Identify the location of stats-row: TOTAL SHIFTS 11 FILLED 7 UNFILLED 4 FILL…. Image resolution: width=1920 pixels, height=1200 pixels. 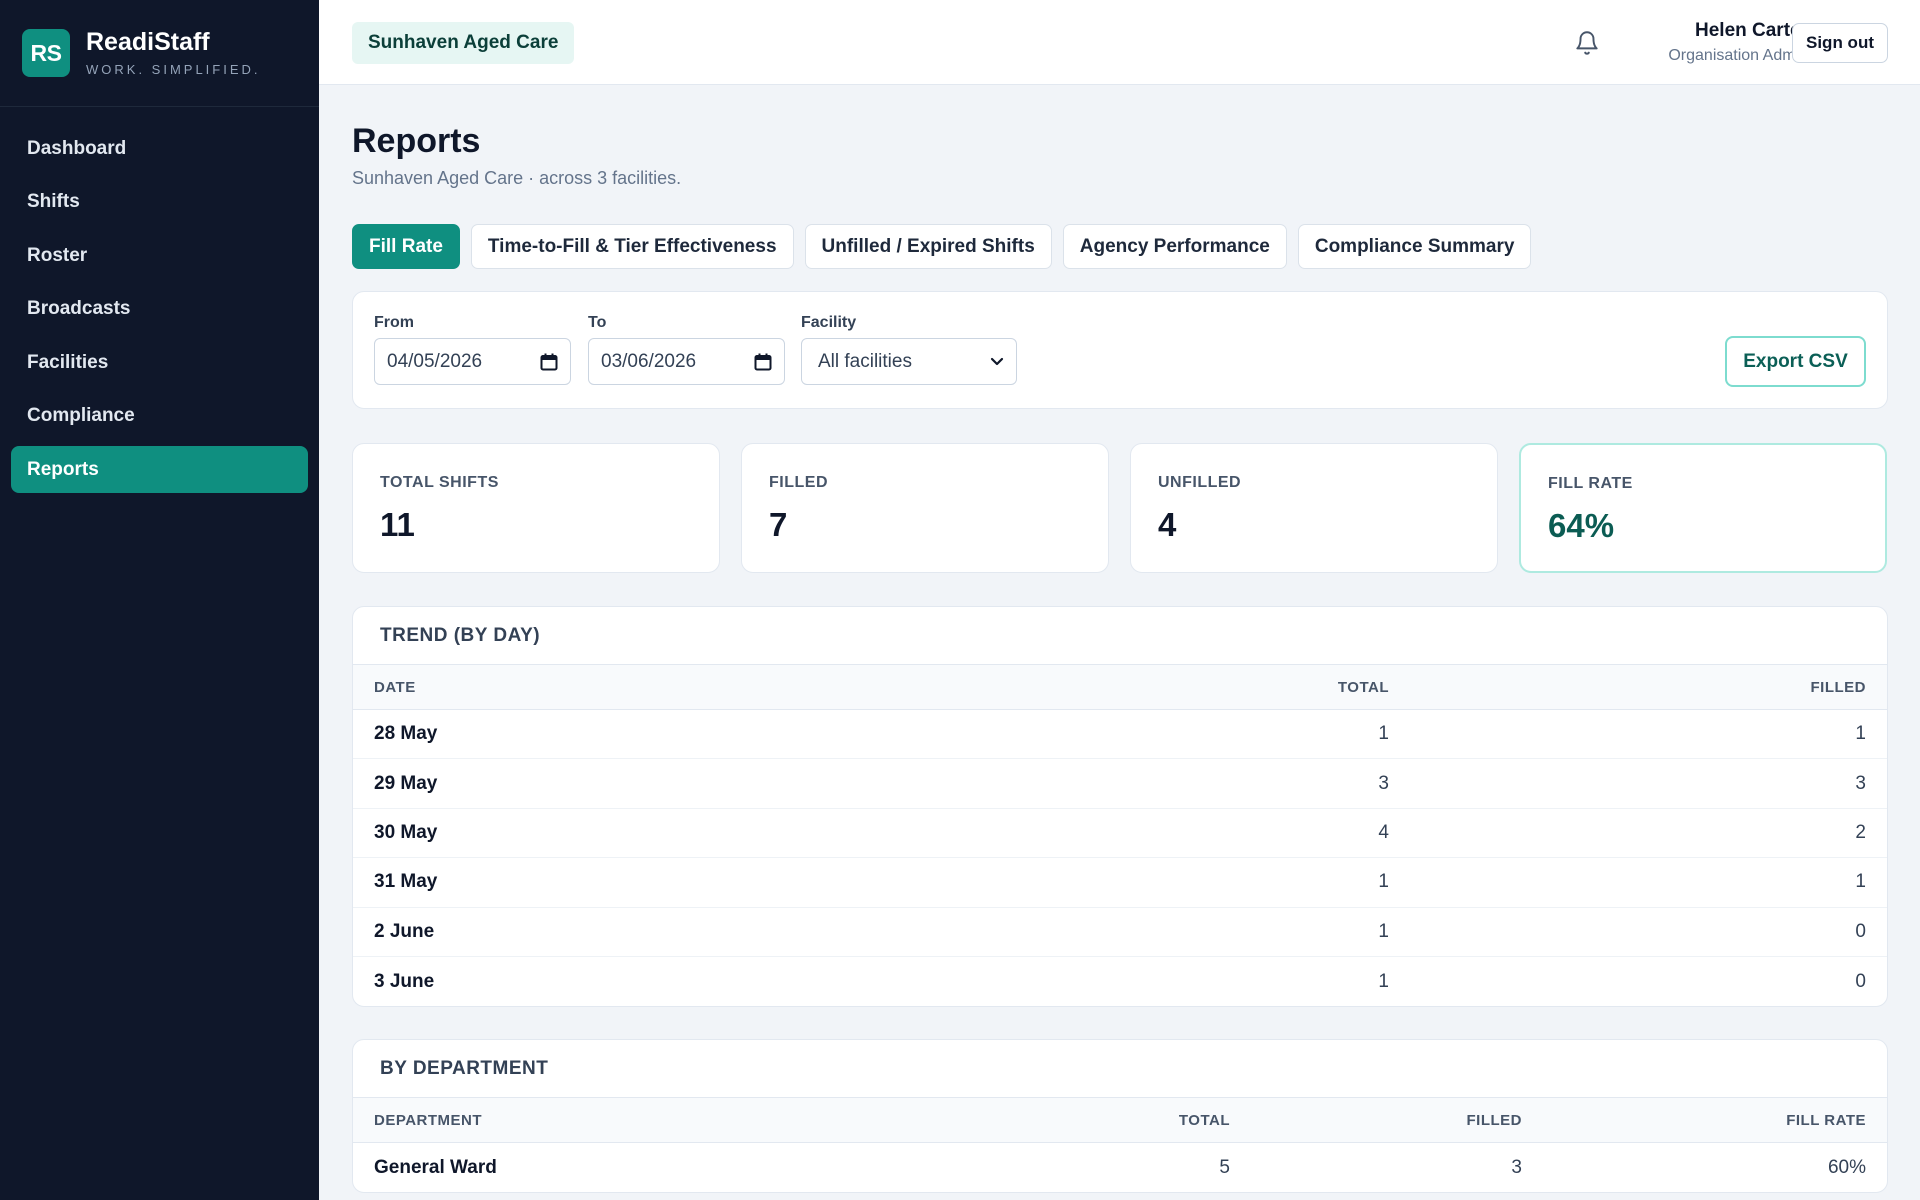
(1119, 508).